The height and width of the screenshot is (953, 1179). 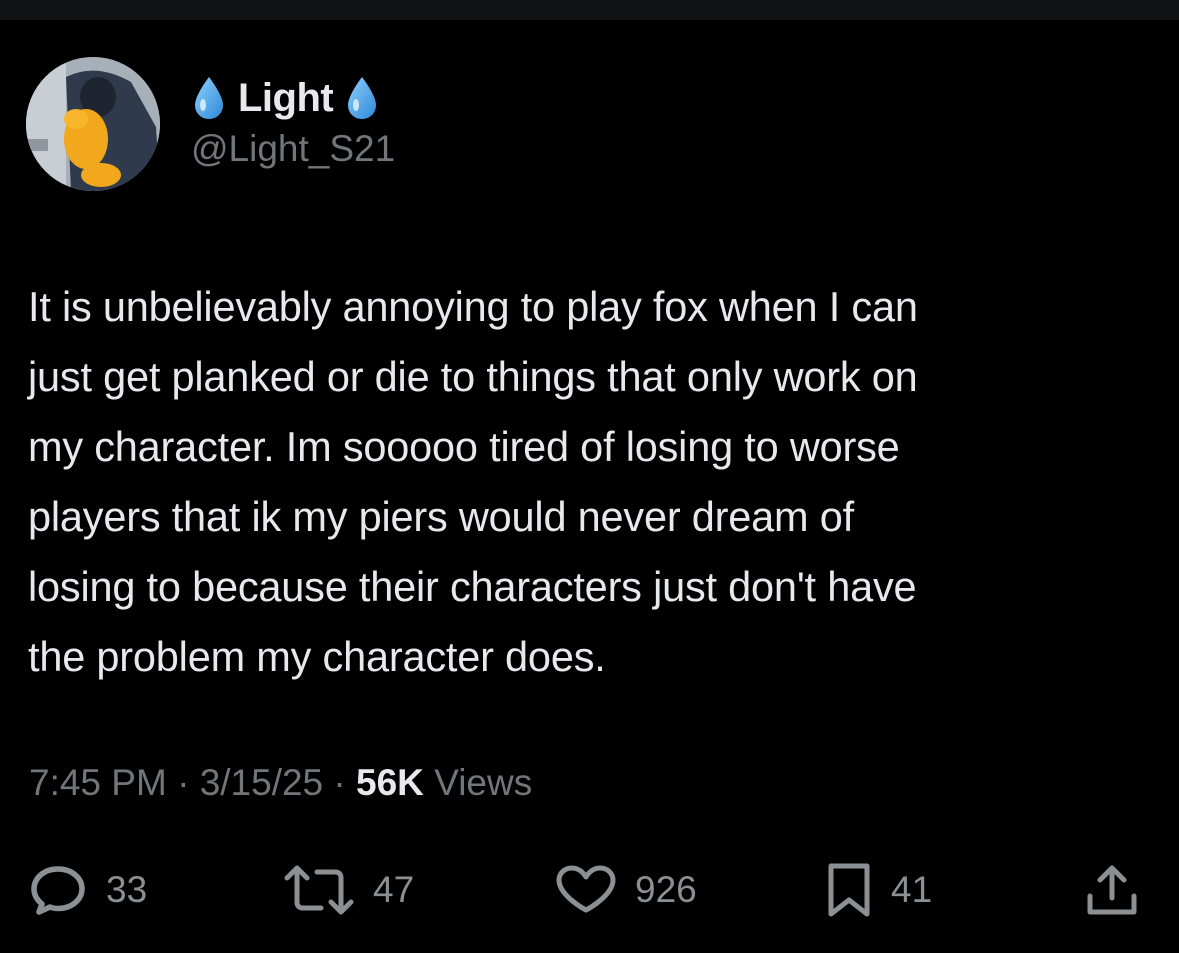 What do you see at coordinates (98, 782) in the screenshot?
I see `tweet-time: 7:45 PM` at bounding box center [98, 782].